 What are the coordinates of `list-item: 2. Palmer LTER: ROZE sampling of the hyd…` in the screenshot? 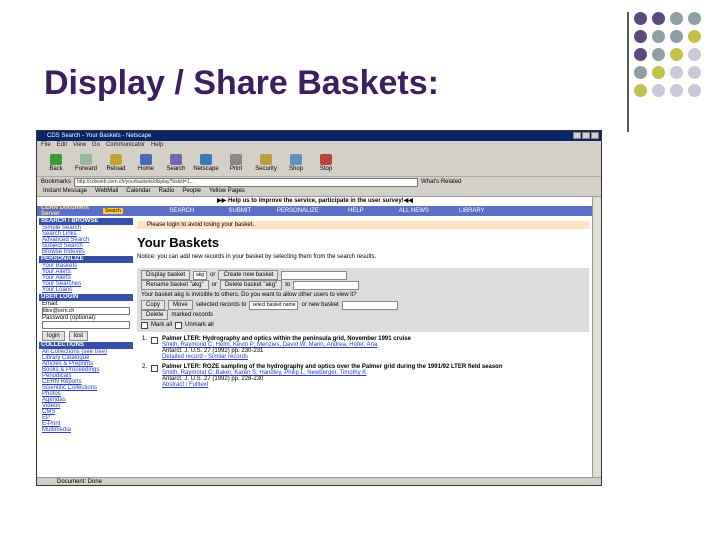 It's located at (363, 376).